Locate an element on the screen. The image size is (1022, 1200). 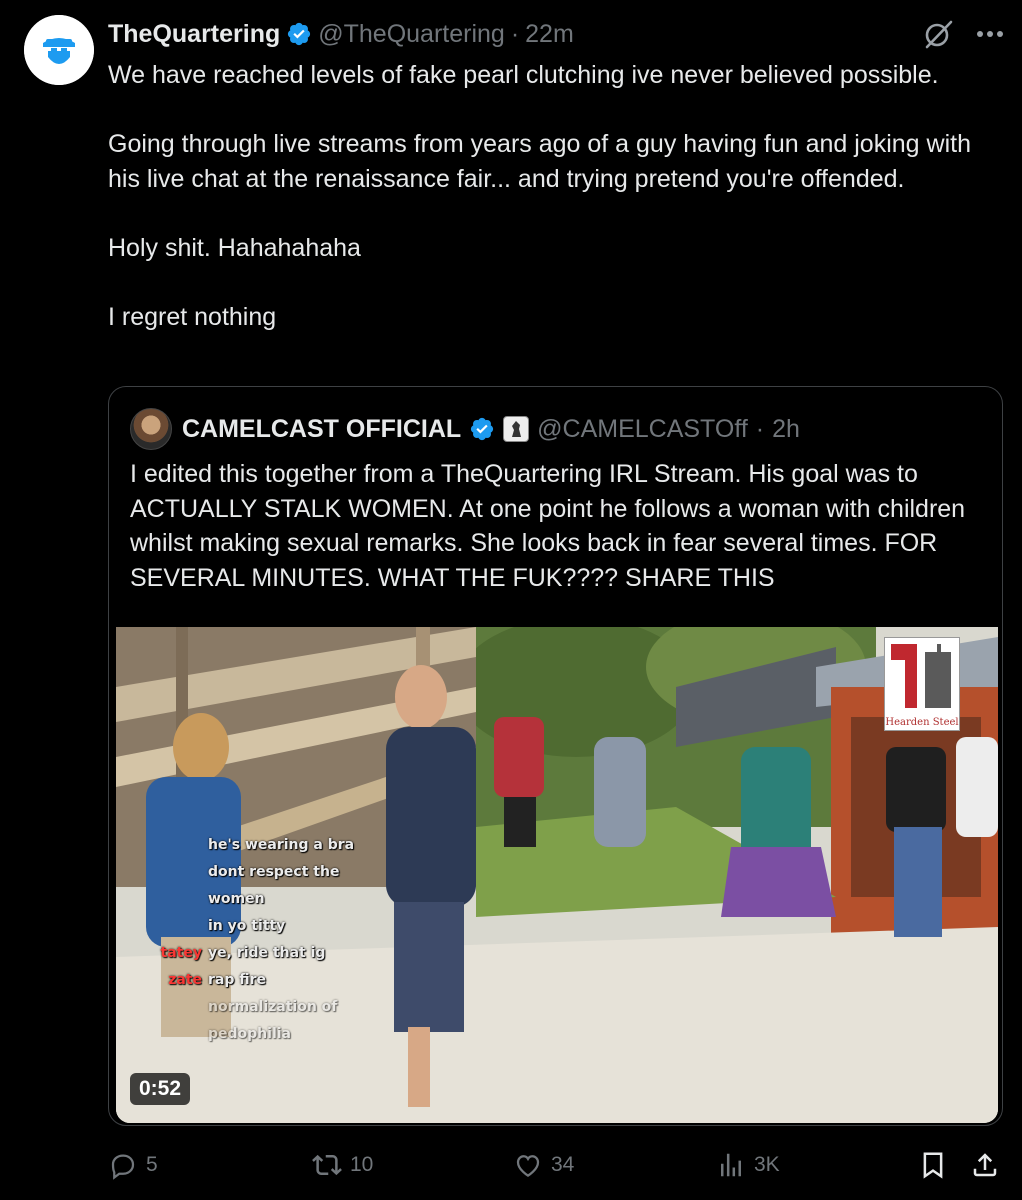
chat-line: he's wearing a bra is located at coordinates (246, 845).